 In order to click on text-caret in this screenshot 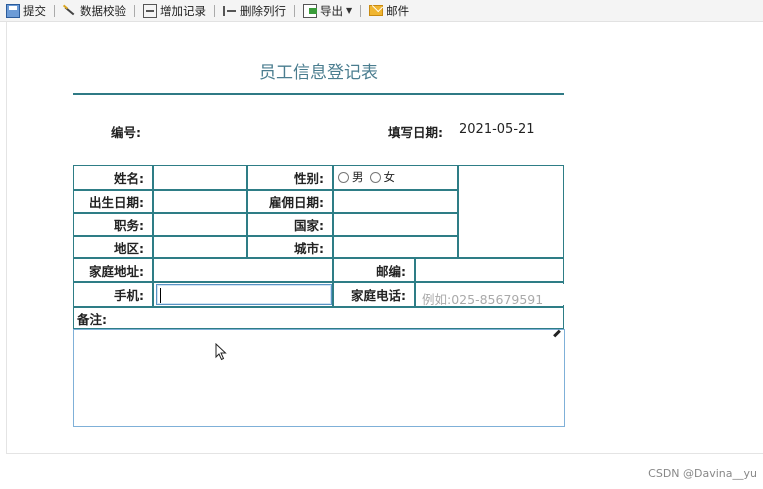, I will do `click(160, 295)`.